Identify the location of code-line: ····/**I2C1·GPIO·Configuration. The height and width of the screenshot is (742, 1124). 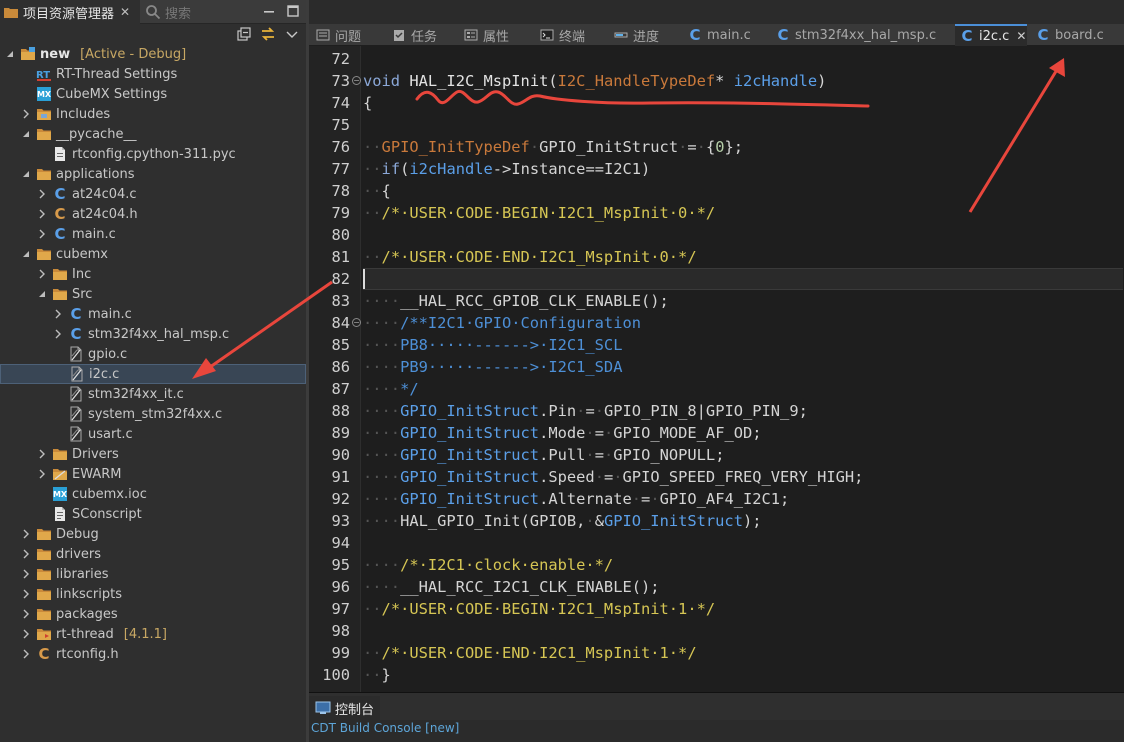
(743, 323).